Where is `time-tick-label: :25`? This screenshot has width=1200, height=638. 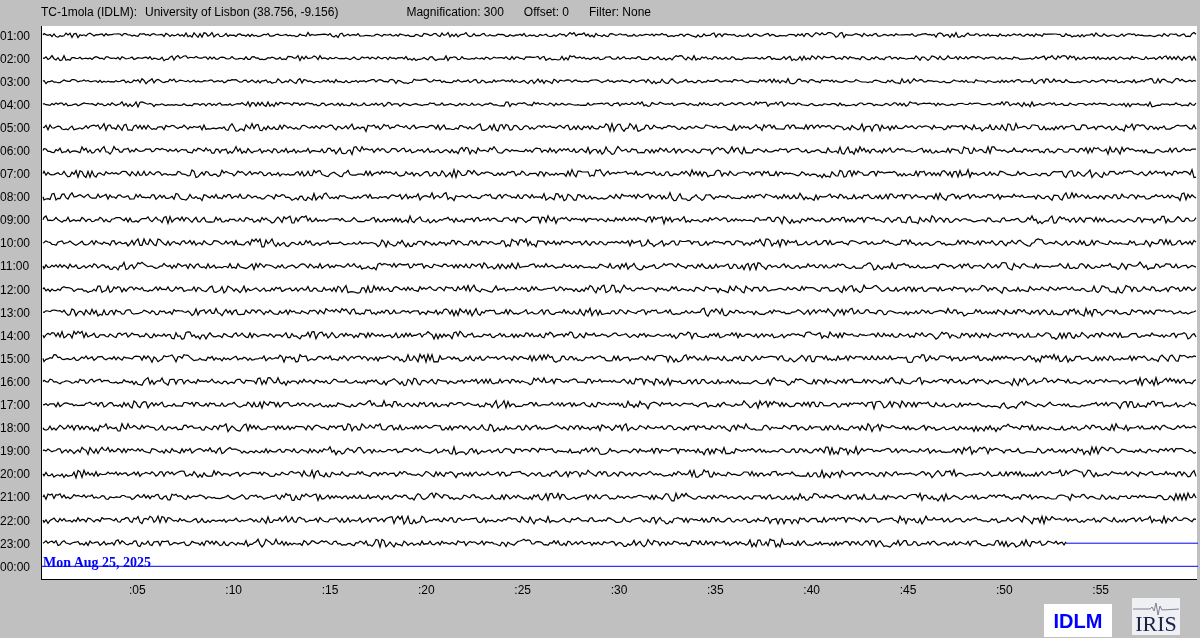 time-tick-label: :25 is located at coordinates (522, 590).